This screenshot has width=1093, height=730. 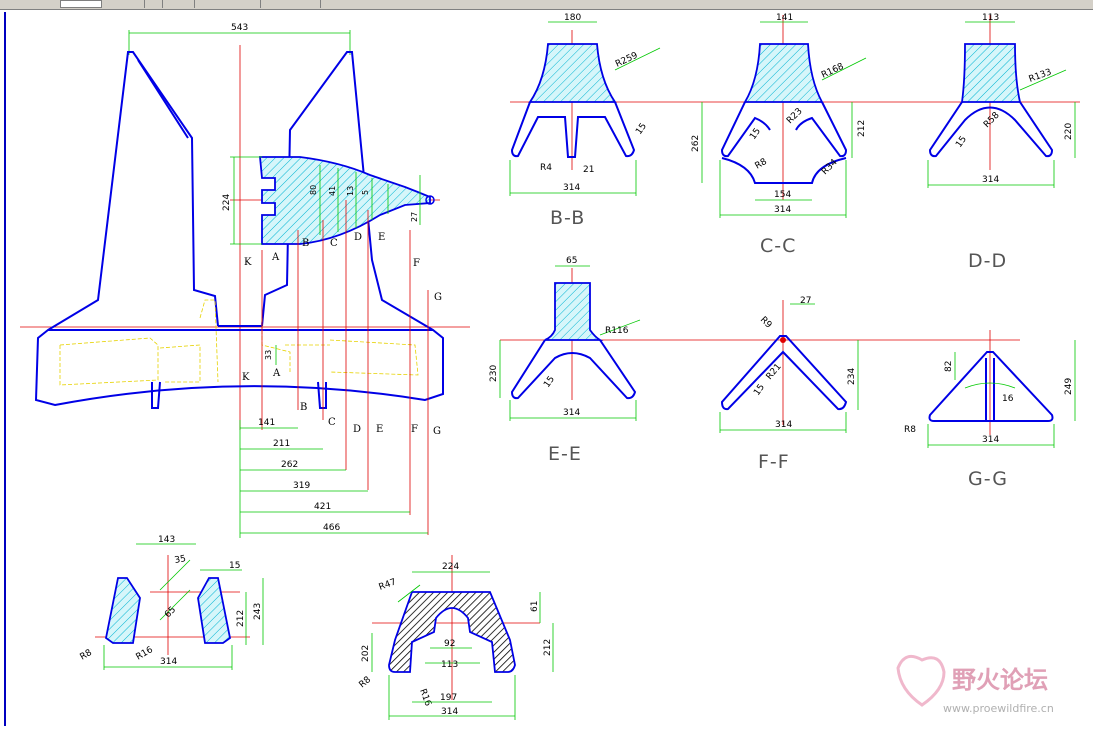 I want to click on dim-5: 5, so click(x=365, y=192).